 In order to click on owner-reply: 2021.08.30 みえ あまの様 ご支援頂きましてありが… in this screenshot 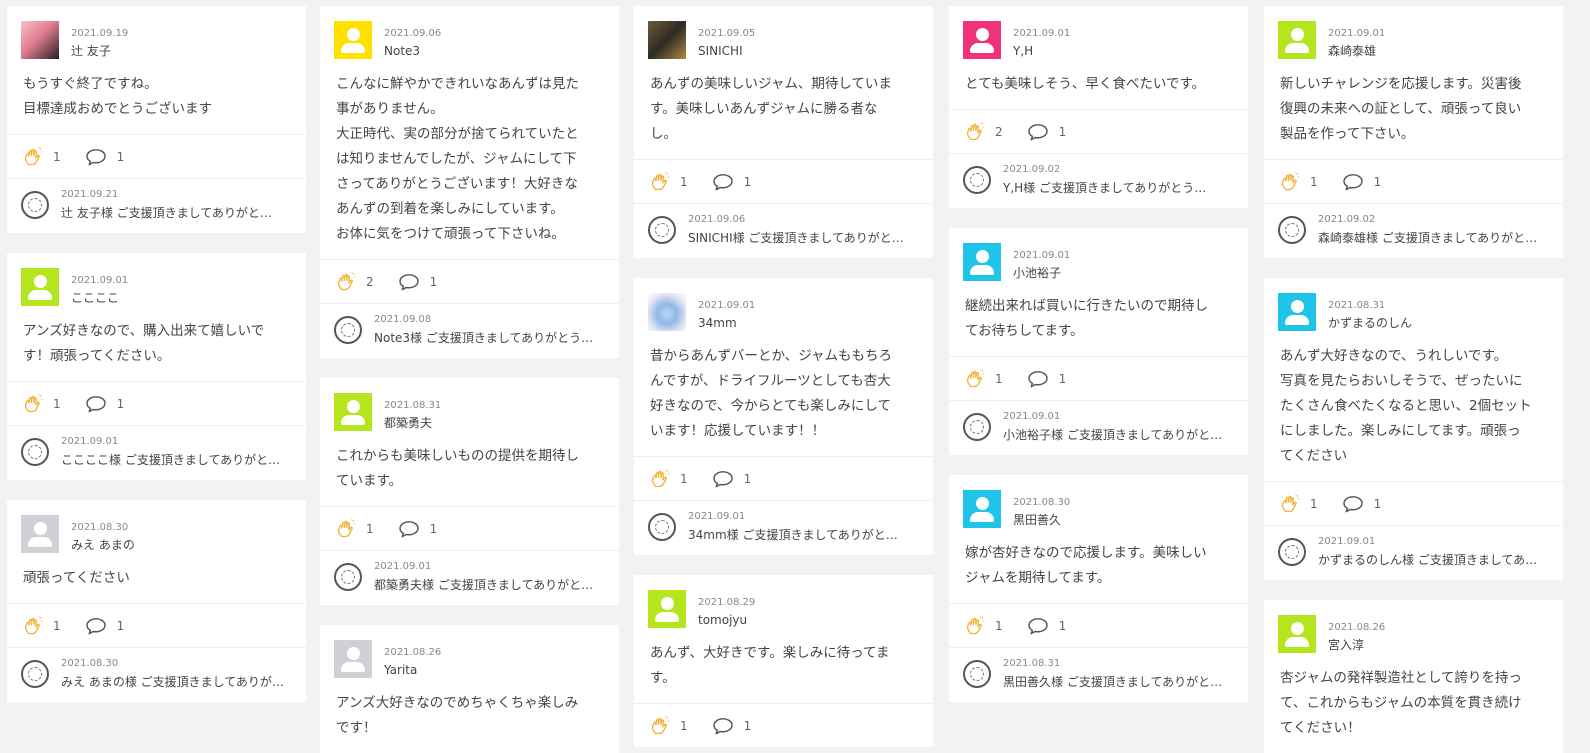, I will do `click(156, 674)`.